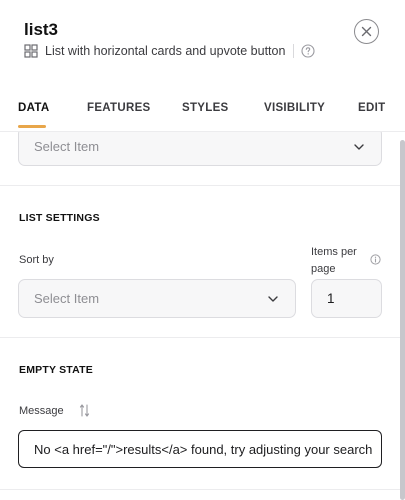 The width and height of the screenshot is (405, 500). What do you see at coordinates (334, 260) in the screenshot?
I see `items-per-page-label: Items per page` at bounding box center [334, 260].